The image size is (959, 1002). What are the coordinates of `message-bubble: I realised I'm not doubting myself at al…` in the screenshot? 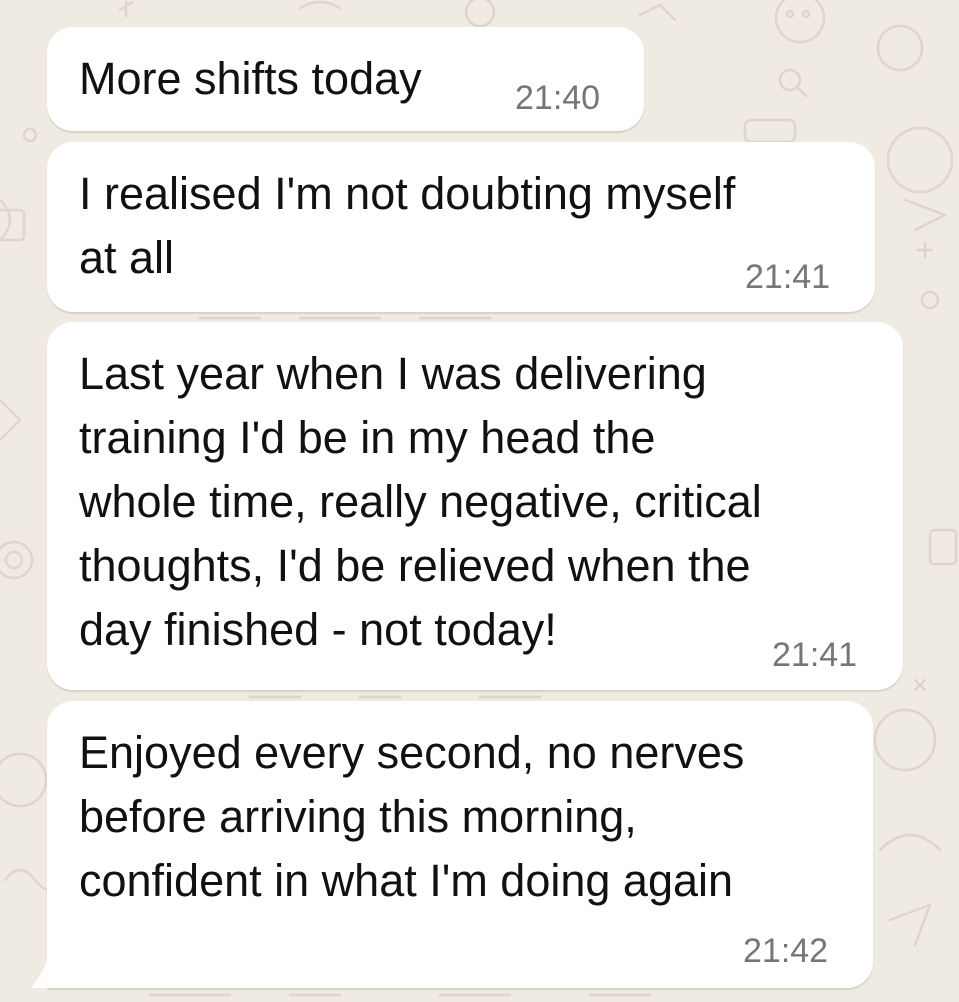 It's located at (461, 227).